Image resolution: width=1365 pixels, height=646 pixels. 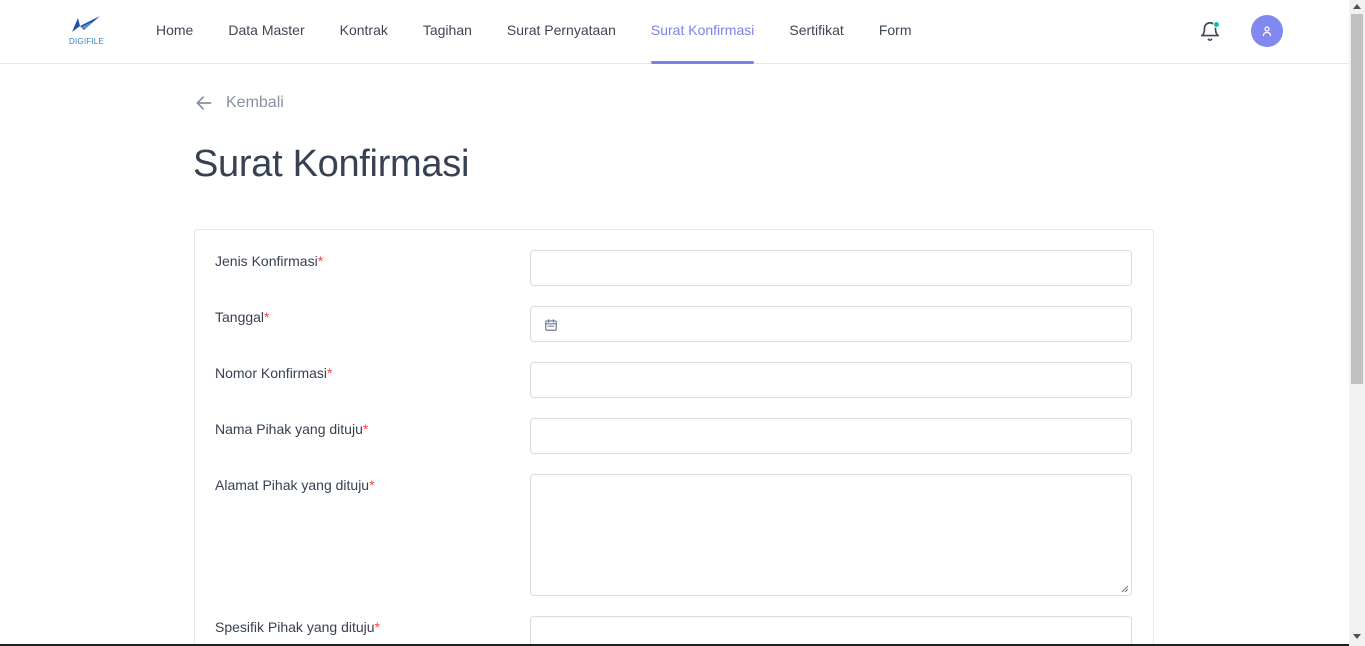 I want to click on alamat-pihak-textarea, so click(x=831, y=535).